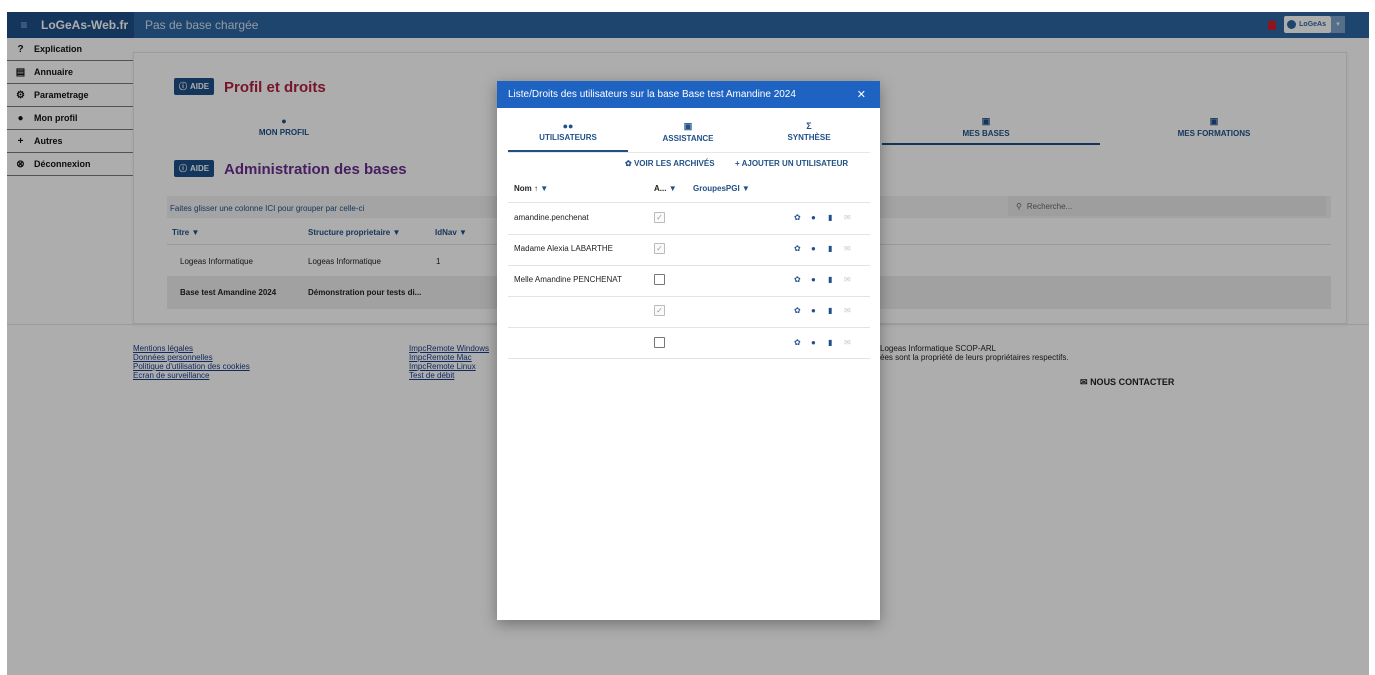  What do you see at coordinates (795, 163) in the screenshot?
I see `action-label: AJOUTER UN UTILISATEUR` at bounding box center [795, 163].